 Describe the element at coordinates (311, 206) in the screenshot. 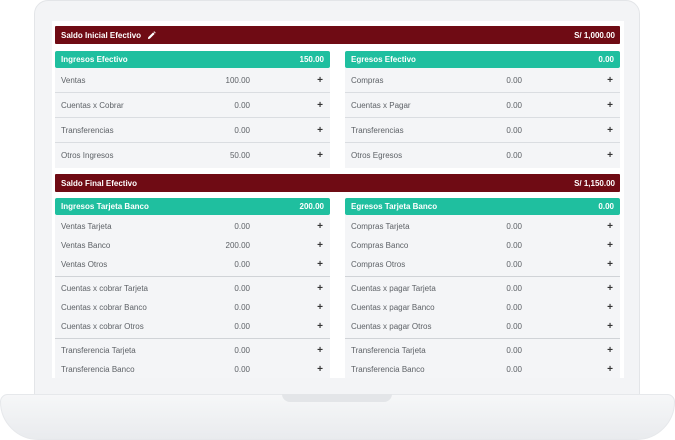

I see `ingresos-tarjeta-total: 200.00` at that location.